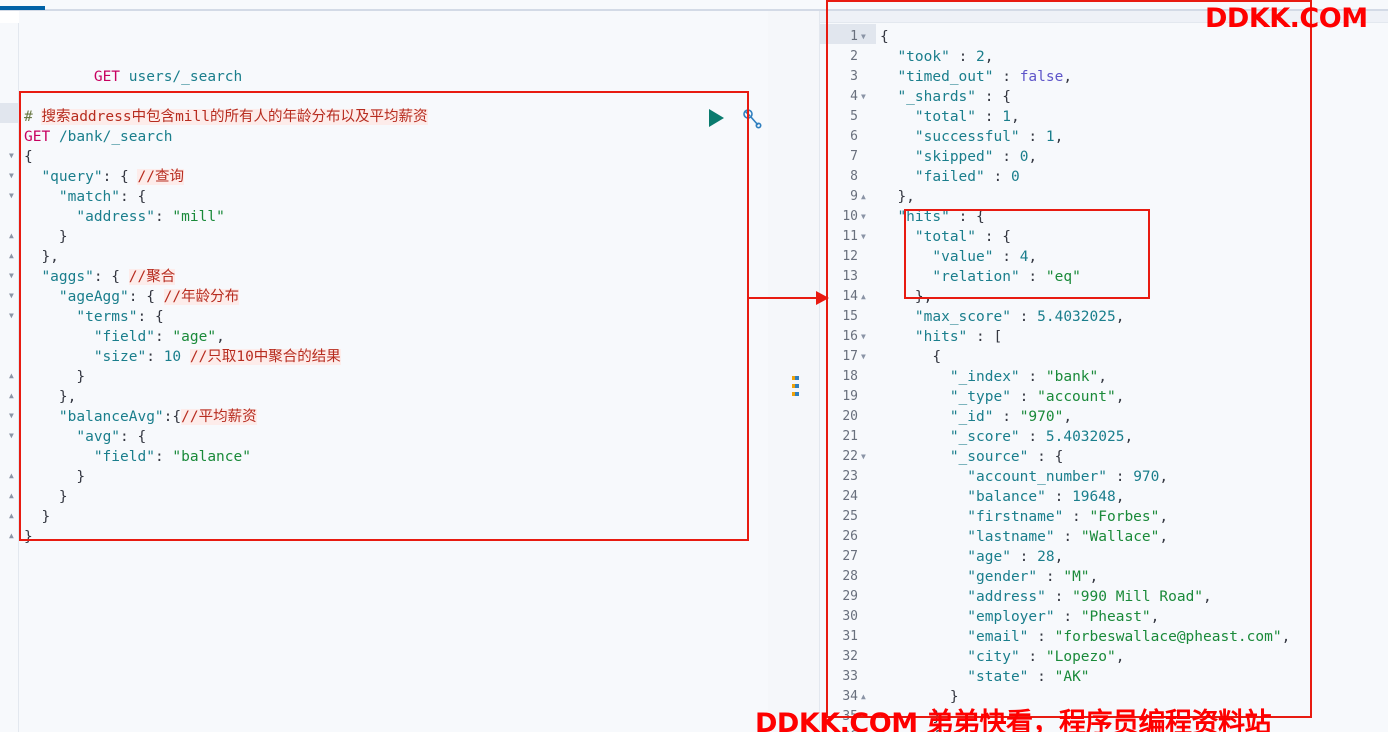  Describe the element at coordinates (102, 197) in the screenshot. I see `editor-code-line: "match": {` at that location.